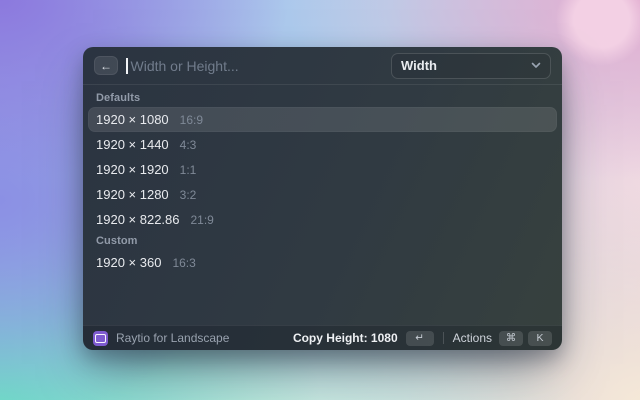 This screenshot has width=640, height=400. I want to click on app-name-label: Raytio for Landscape, so click(173, 338).